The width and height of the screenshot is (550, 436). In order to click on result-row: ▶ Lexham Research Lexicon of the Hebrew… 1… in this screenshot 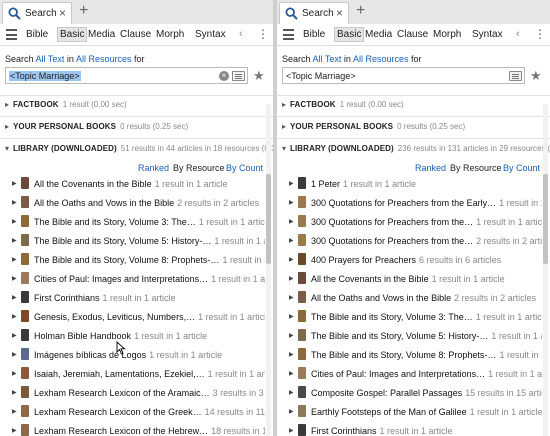, I will do `click(132, 429)`.